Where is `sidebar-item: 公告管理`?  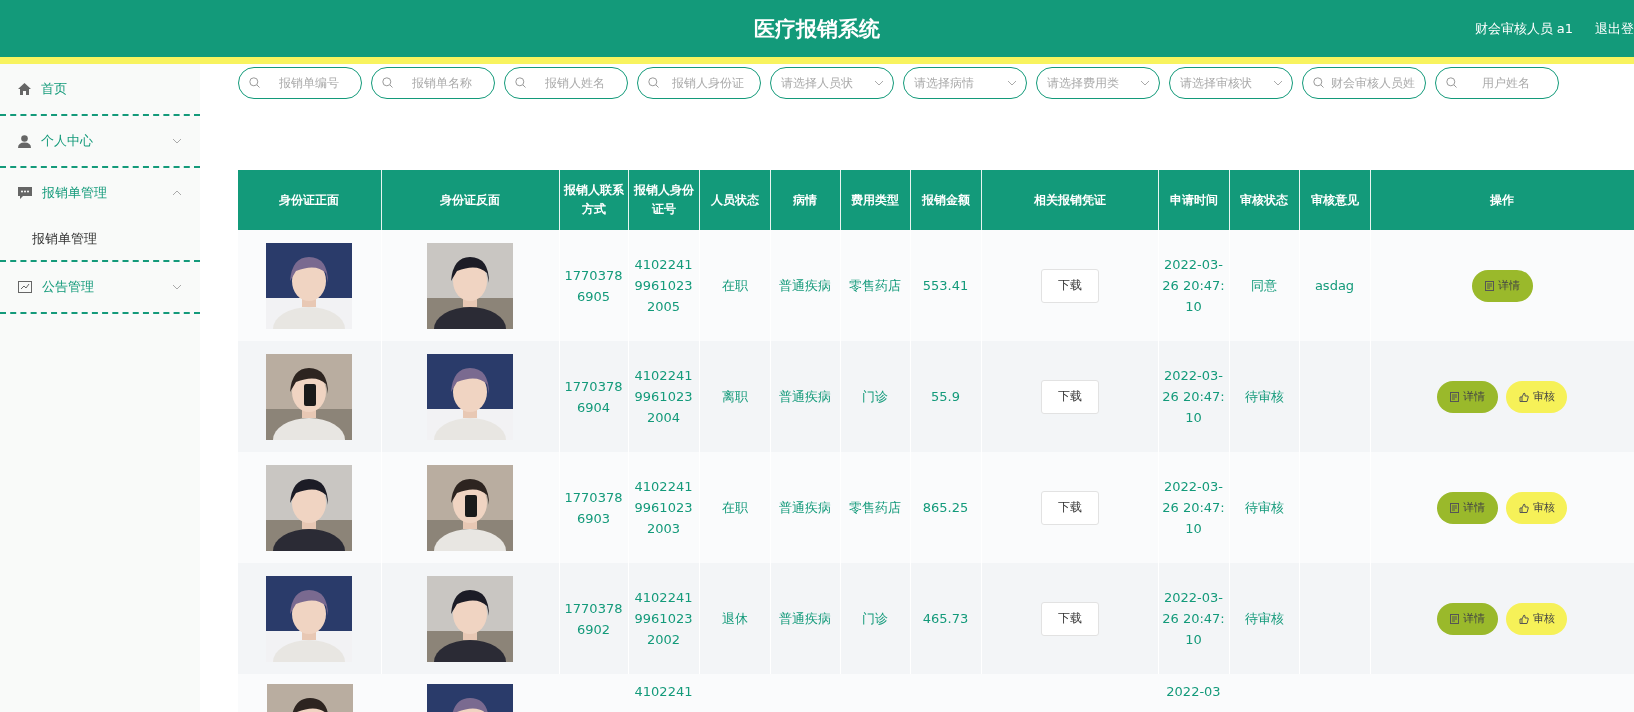
sidebar-item: 公告管理 is located at coordinates (100, 287).